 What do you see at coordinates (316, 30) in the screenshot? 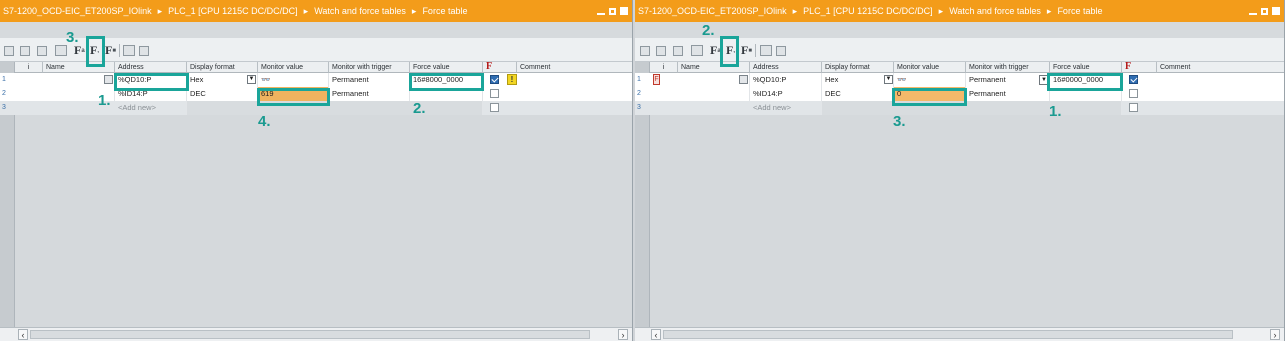
I see `editor-spacer` at bounding box center [316, 30].